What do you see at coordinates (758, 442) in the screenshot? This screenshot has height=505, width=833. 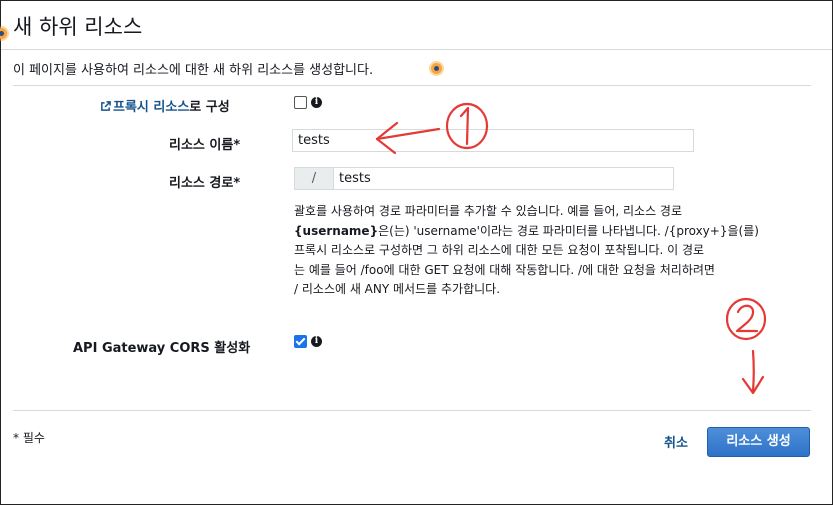 I see `create-resource-button: 리소스 생성` at bounding box center [758, 442].